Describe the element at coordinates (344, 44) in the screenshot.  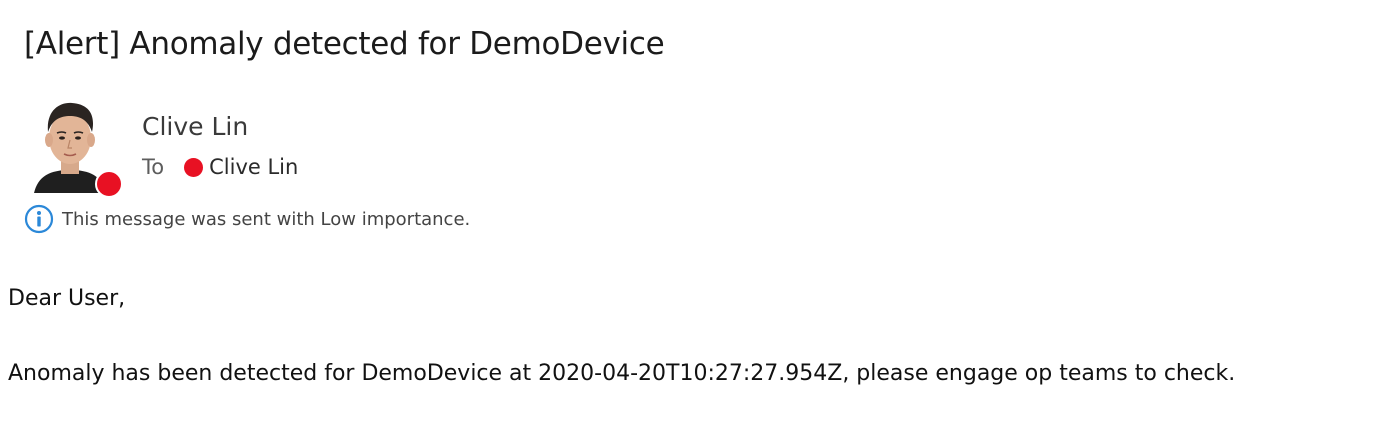
I see `email-subject: [Alert] Anomaly detected for DemoDevice` at that location.